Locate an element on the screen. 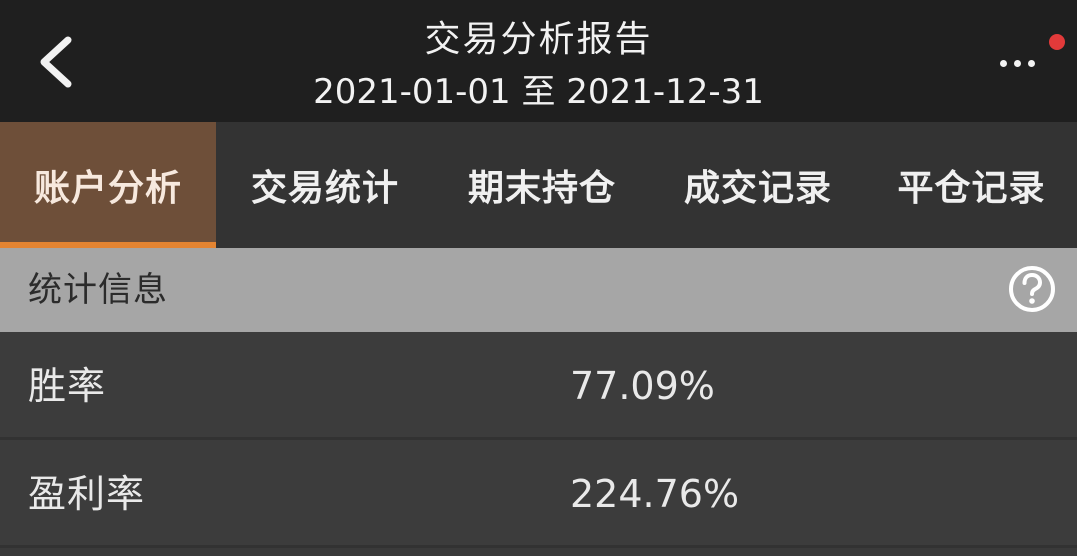 Image resolution: width=1077 pixels, height=556 pixels. more-button is located at coordinates (1027, 62).